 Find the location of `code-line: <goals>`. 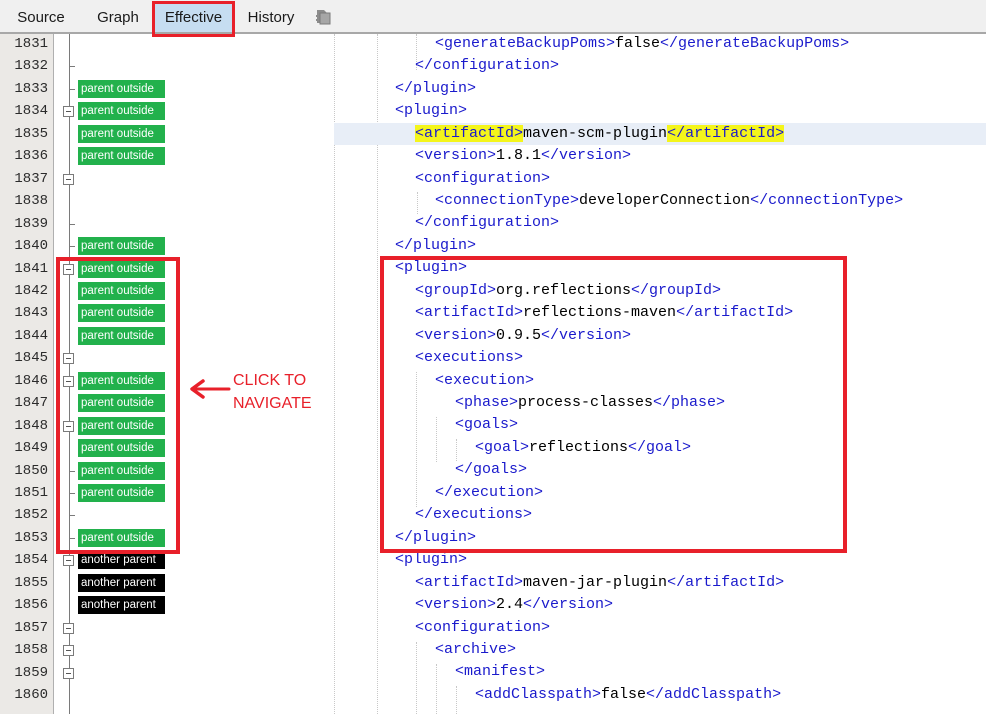

code-line: <goals> is located at coordinates (660, 425).